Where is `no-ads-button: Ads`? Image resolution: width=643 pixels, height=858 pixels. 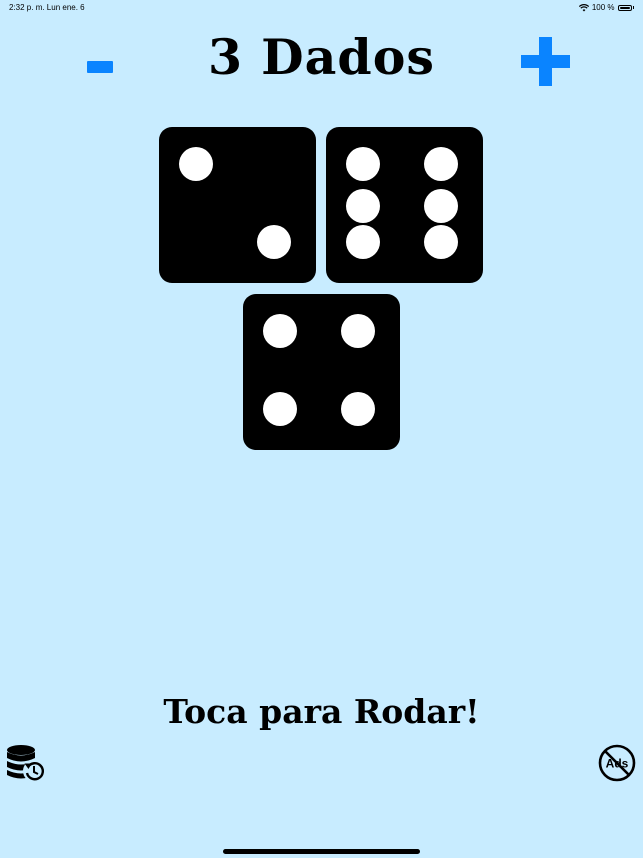
no-ads-button: Ads is located at coordinates (617, 763).